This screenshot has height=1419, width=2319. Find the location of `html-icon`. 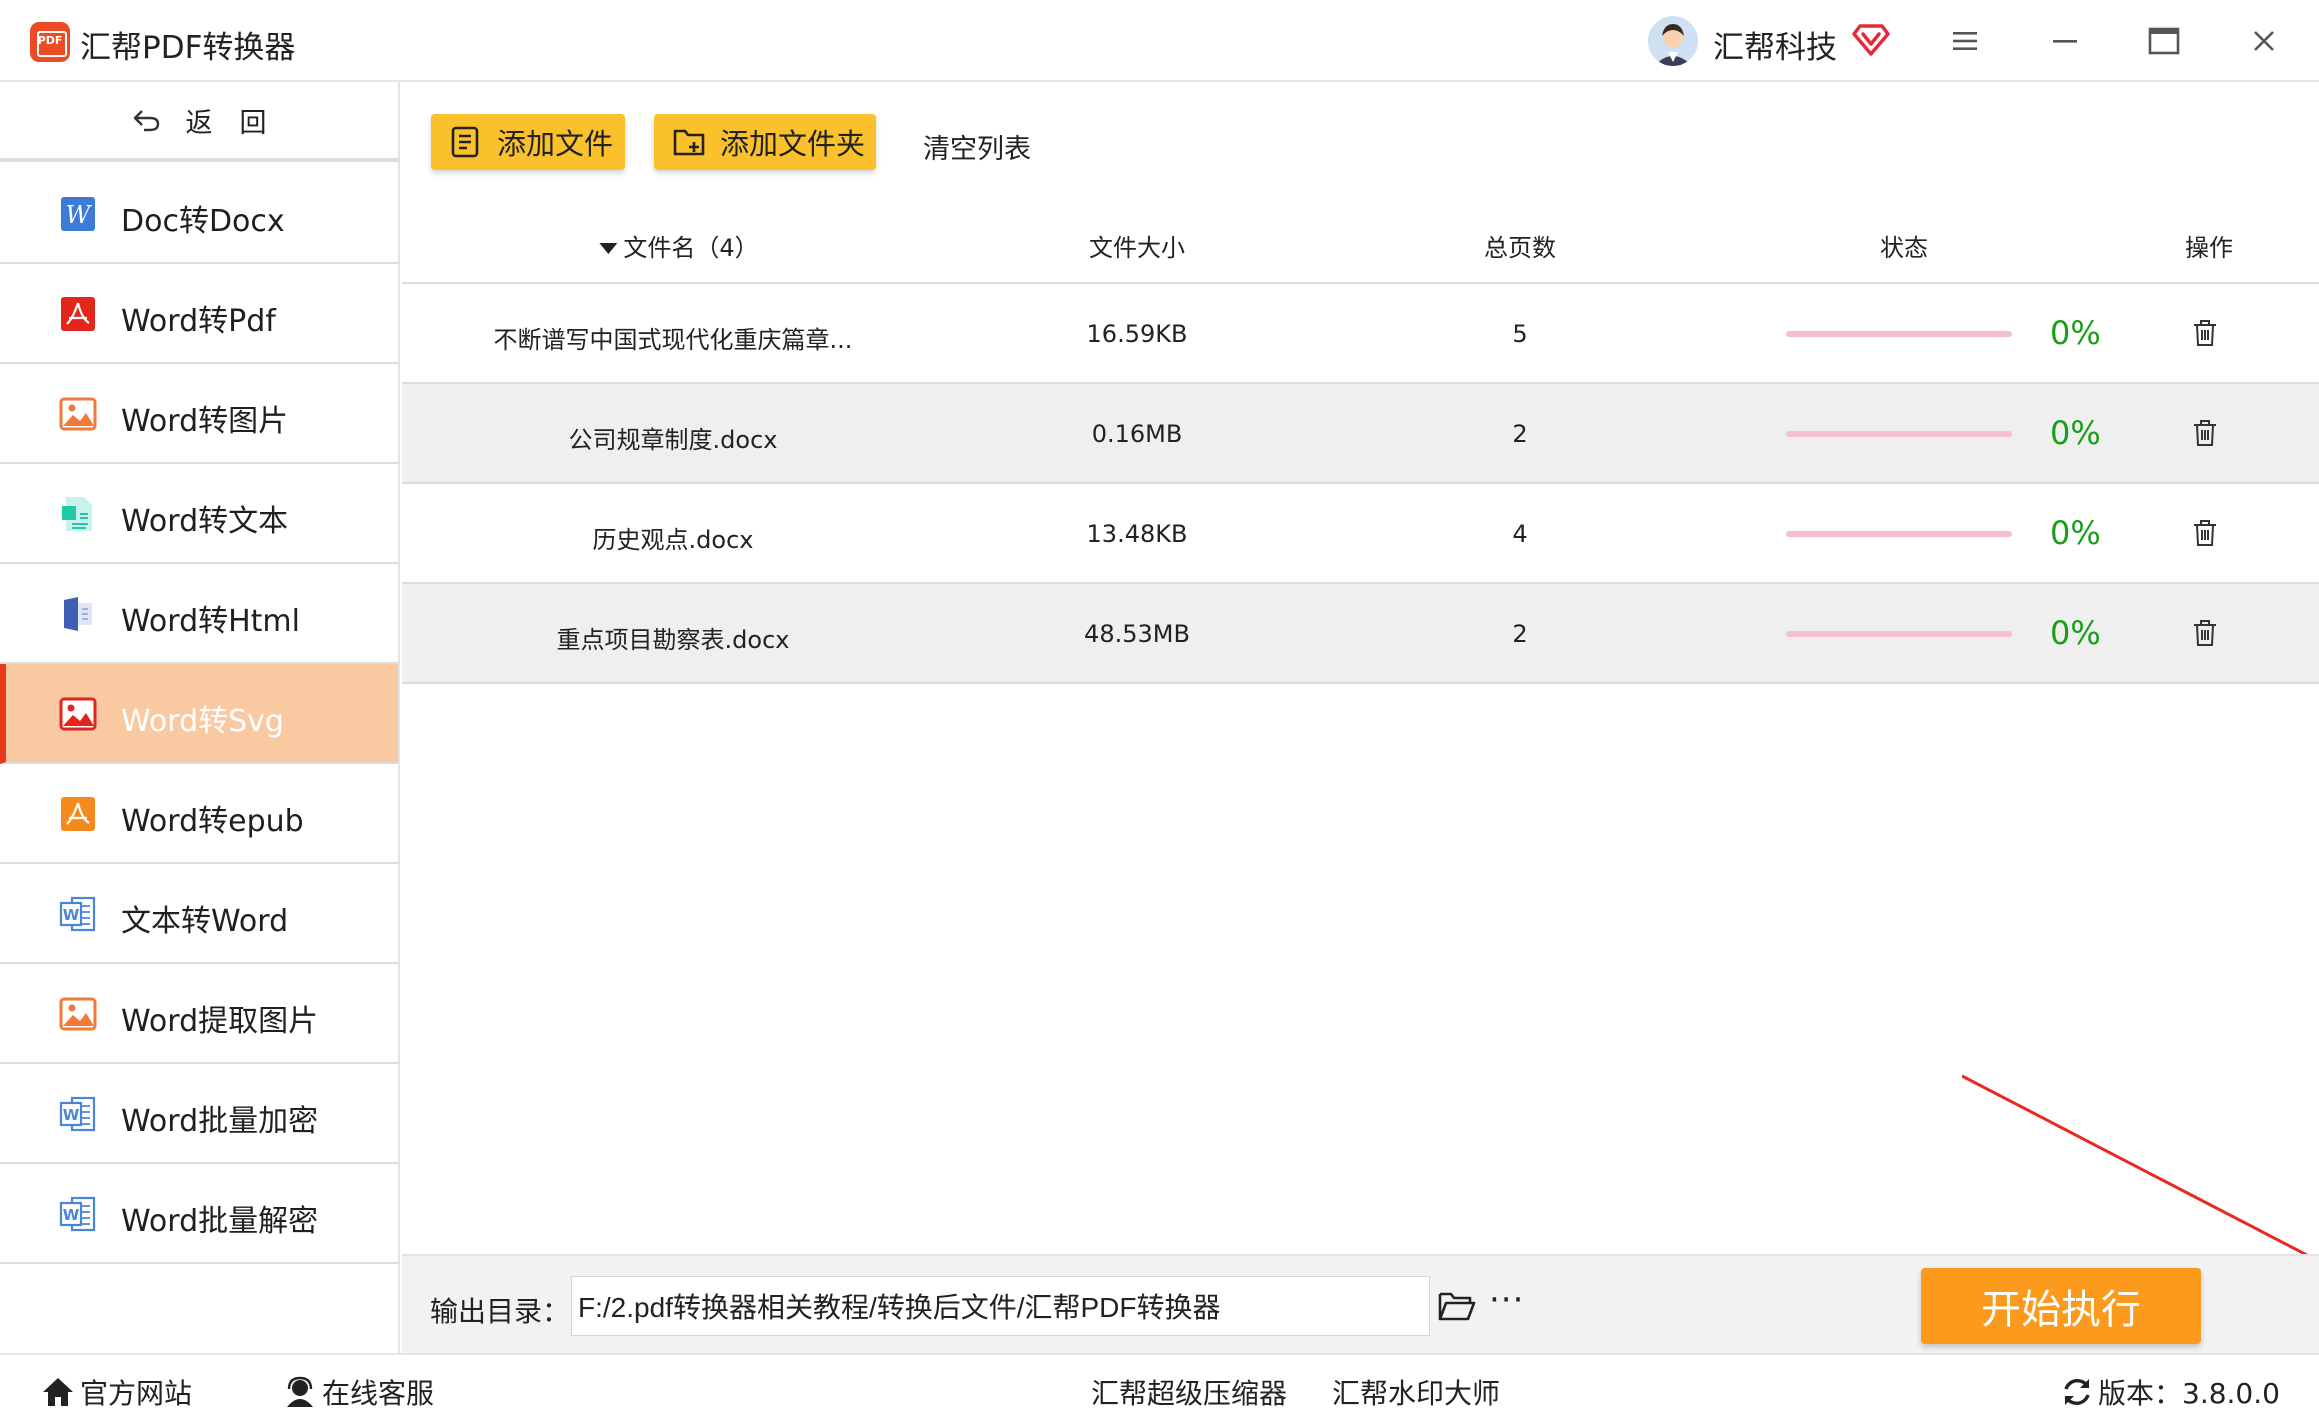

html-icon is located at coordinates (78, 614).